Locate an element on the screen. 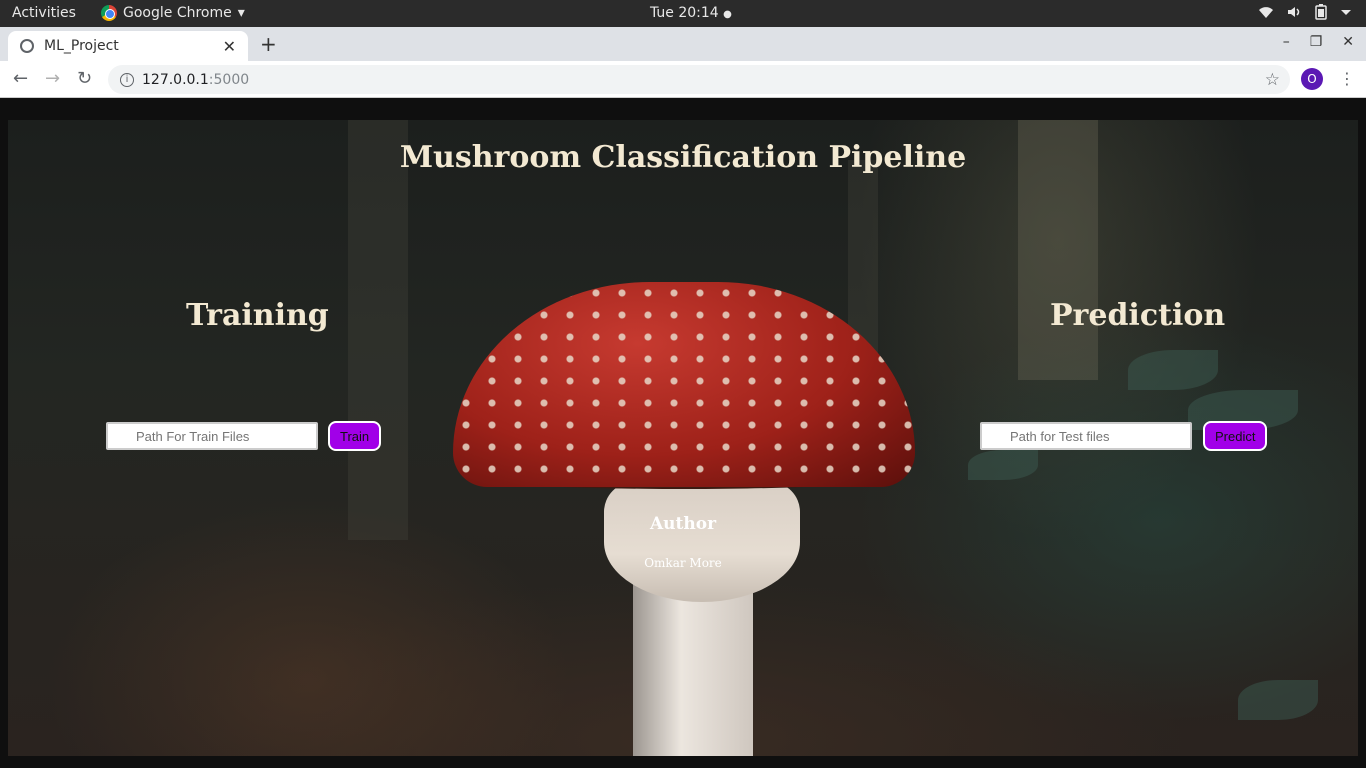 The height and width of the screenshot is (768, 1366). os-top-bar: Activities Google Chrome ▾ Tue 20:14 ● is located at coordinates (683, 13).